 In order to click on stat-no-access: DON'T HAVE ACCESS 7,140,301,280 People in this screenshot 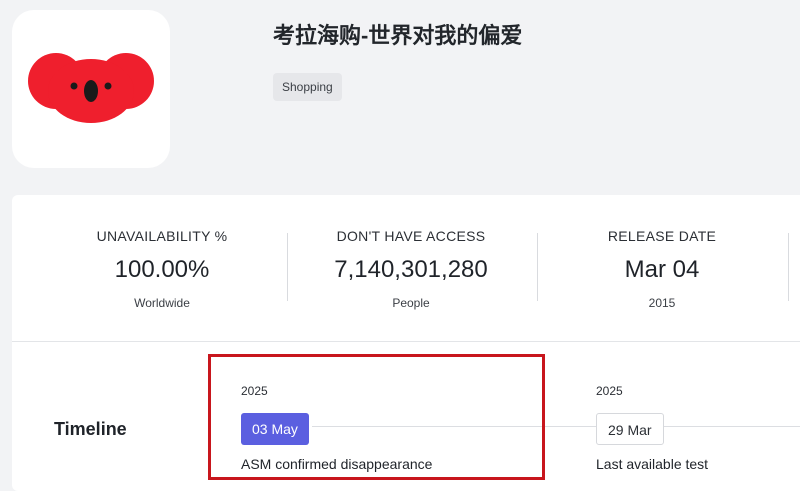, I will do `click(411, 269)`.